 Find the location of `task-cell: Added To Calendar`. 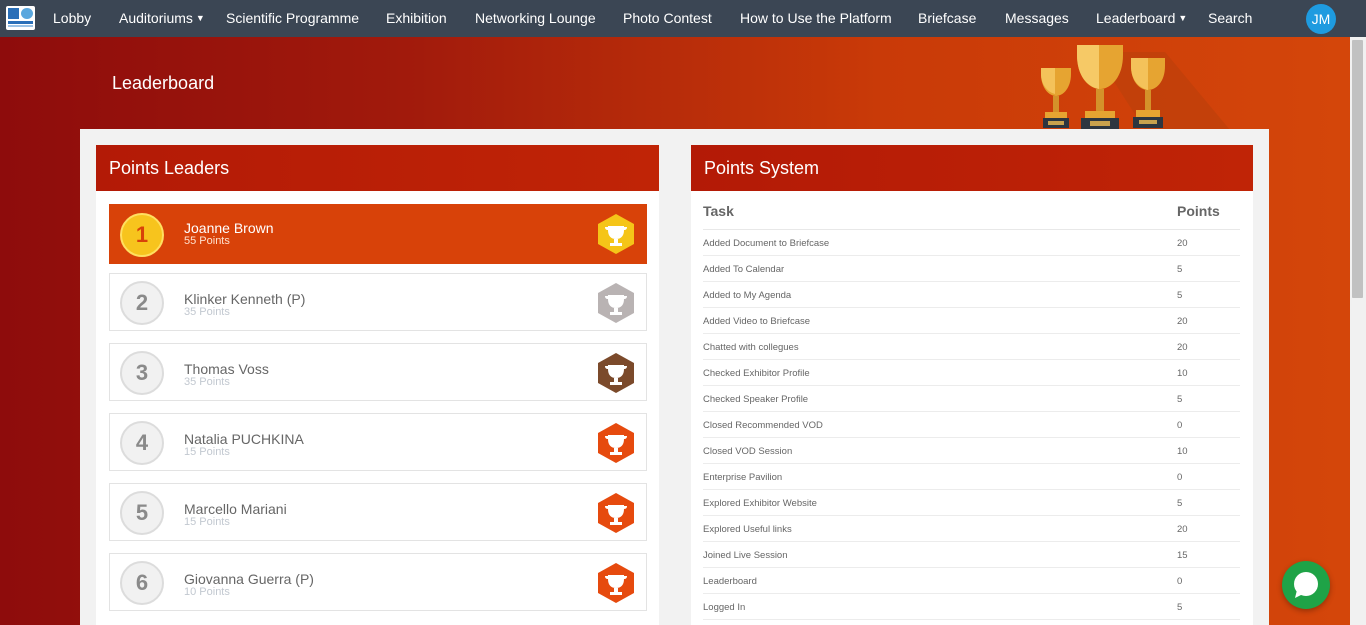

task-cell: Added To Calendar is located at coordinates (744, 269).